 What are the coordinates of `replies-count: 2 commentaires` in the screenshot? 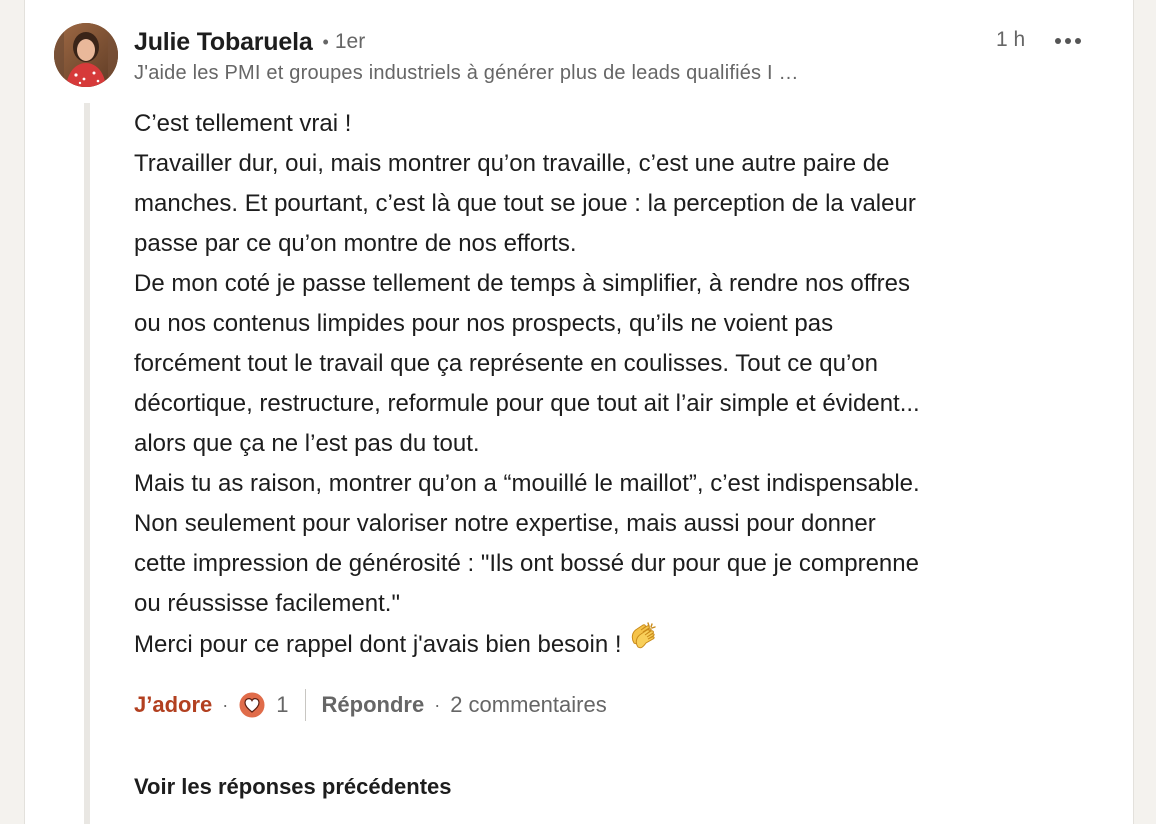 It's located at (528, 705).